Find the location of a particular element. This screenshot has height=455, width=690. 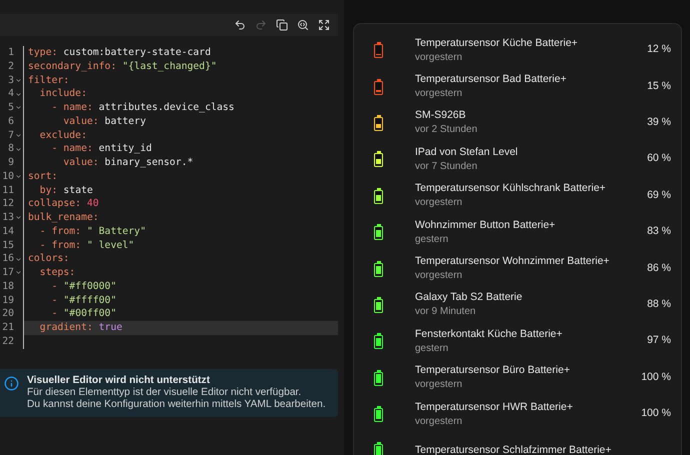

battery-percent: 97 % is located at coordinates (659, 340).